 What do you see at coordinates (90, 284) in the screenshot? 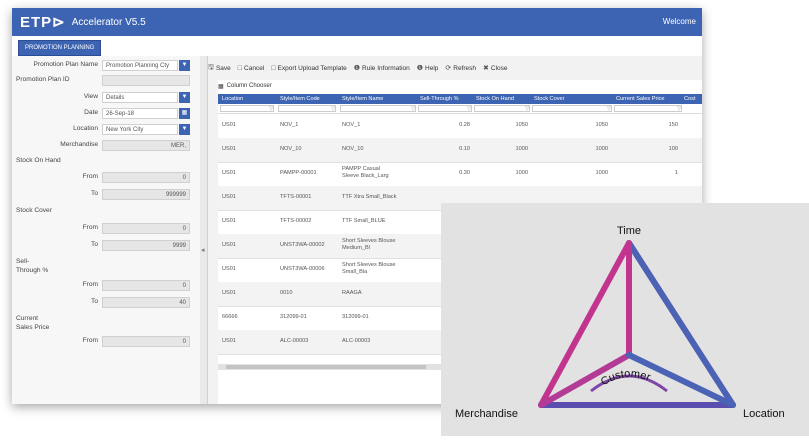
I see `sell-through-from-label: From` at bounding box center [90, 284].